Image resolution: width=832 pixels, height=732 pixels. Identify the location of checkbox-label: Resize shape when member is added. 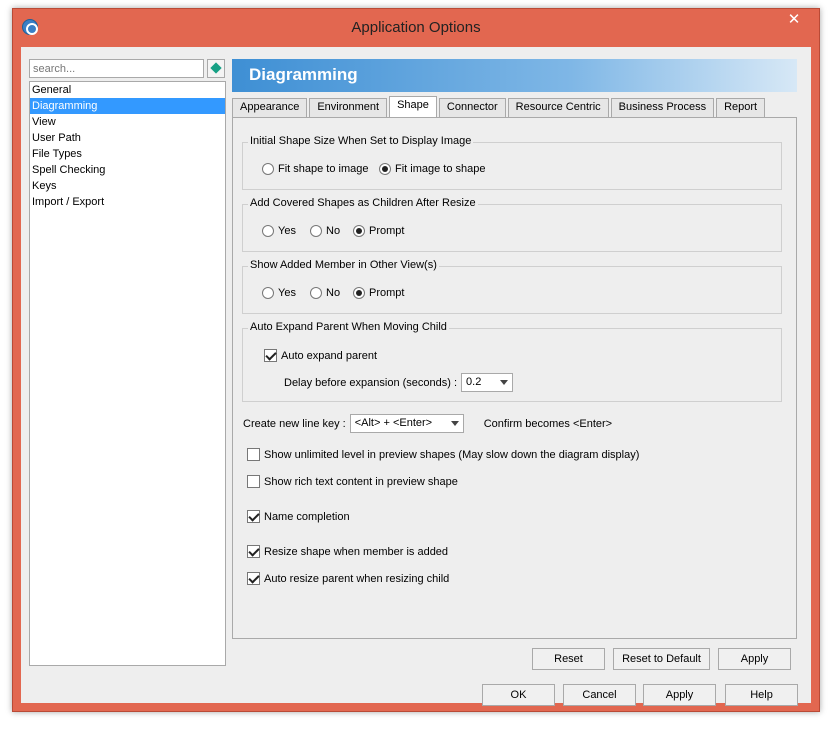
(356, 551).